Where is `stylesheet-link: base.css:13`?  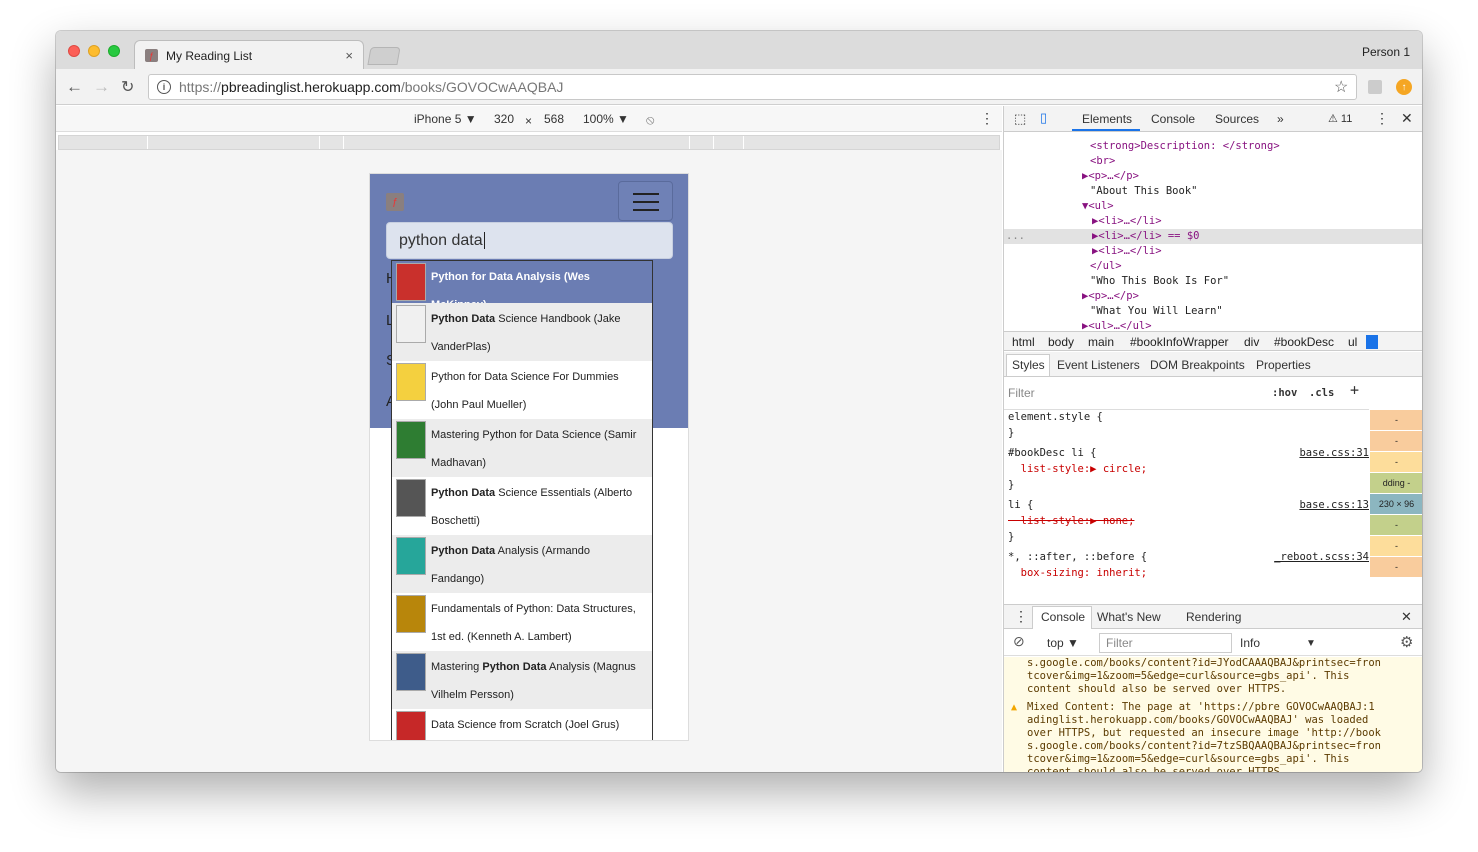
stylesheet-link: base.css:13 is located at coordinates (1334, 505).